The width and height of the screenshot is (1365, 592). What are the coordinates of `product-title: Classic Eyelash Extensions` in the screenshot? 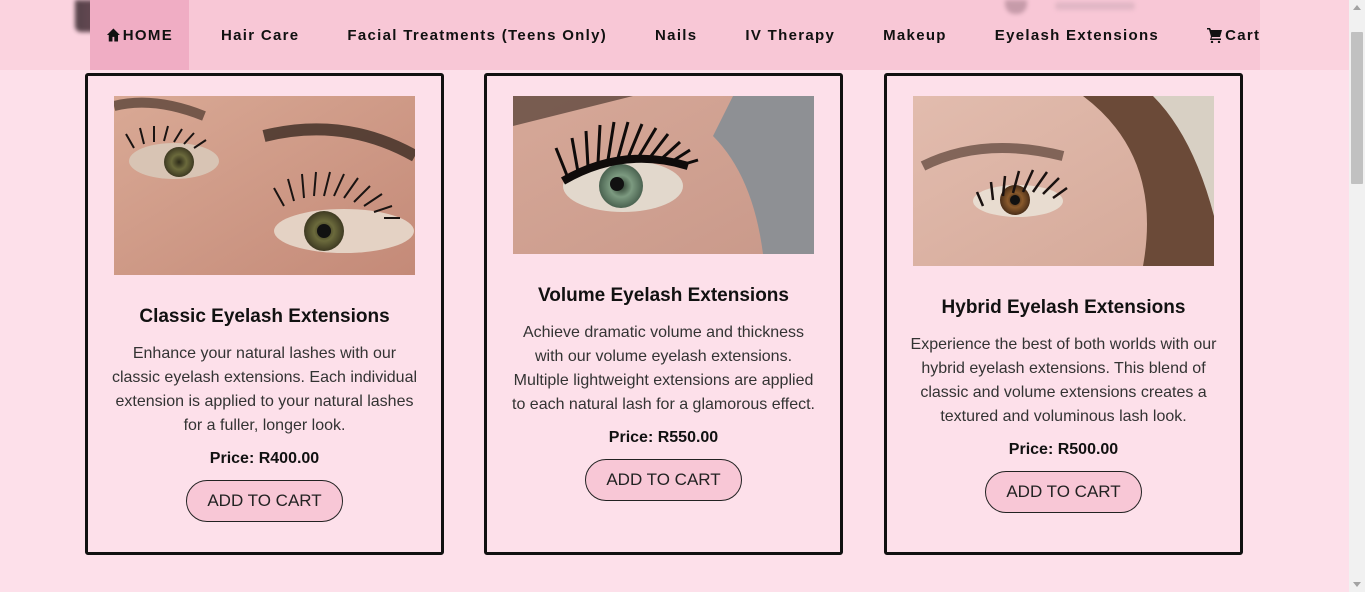 It's located at (264, 316).